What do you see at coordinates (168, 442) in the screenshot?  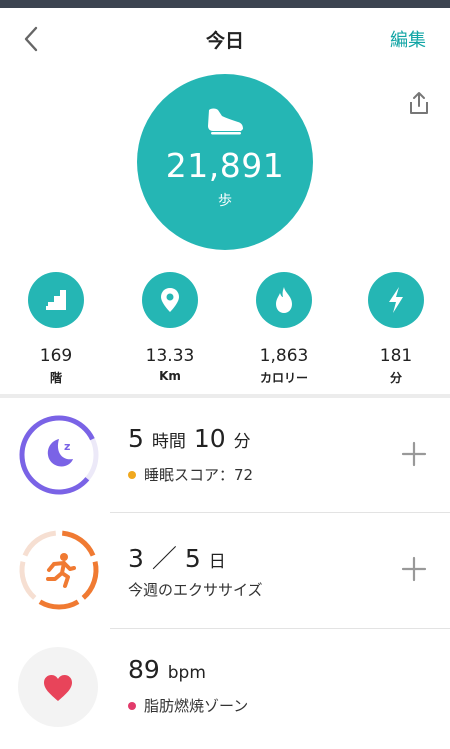 I see `sleep-hours-unit: 時間` at bounding box center [168, 442].